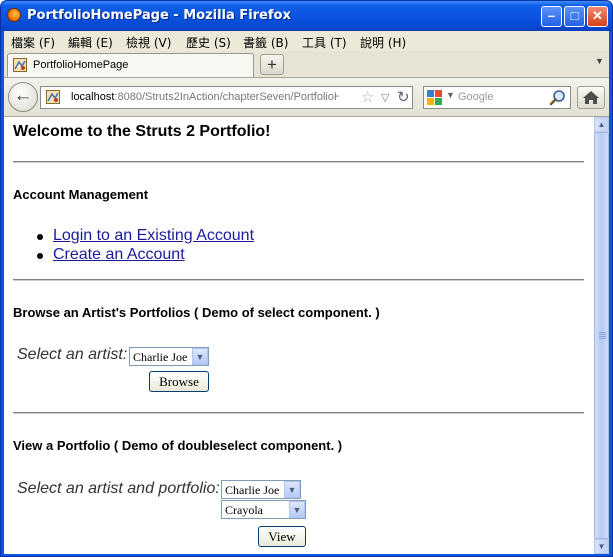 This screenshot has height=557, width=613. I want to click on scroll-grip, so click(602, 332).